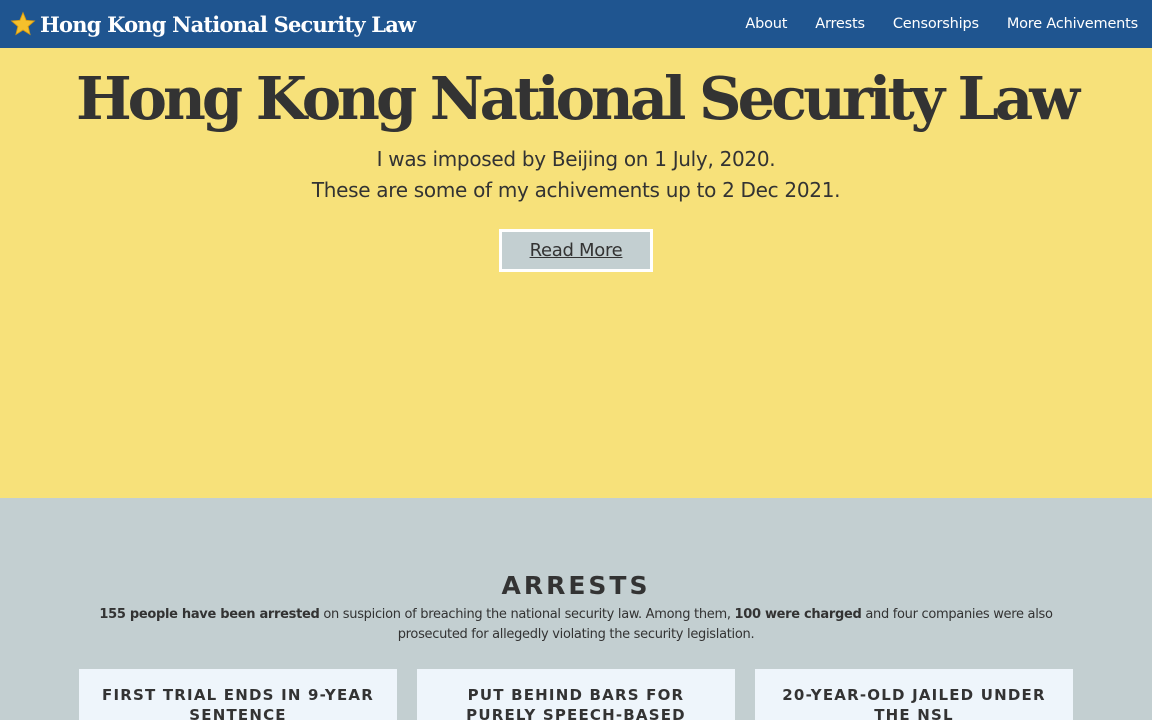  What do you see at coordinates (228, 24) in the screenshot?
I see `brand-title: Hong Kong National Security Law` at bounding box center [228, 24].